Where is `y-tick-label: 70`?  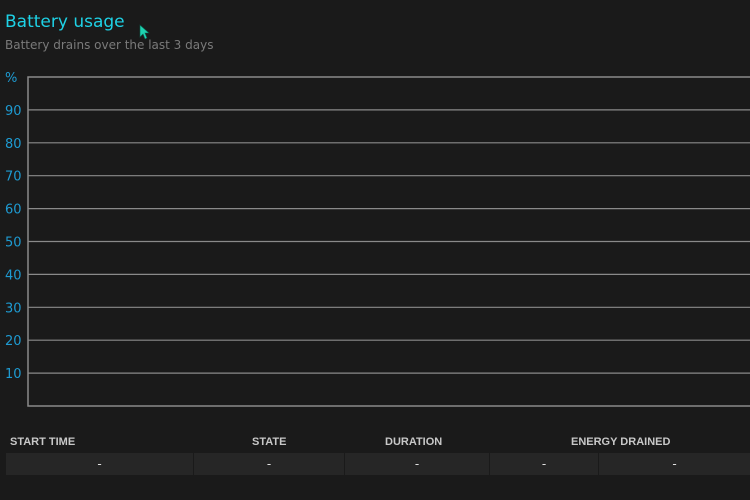 y-tick-label: 70 is located at coordinates (13, 177).